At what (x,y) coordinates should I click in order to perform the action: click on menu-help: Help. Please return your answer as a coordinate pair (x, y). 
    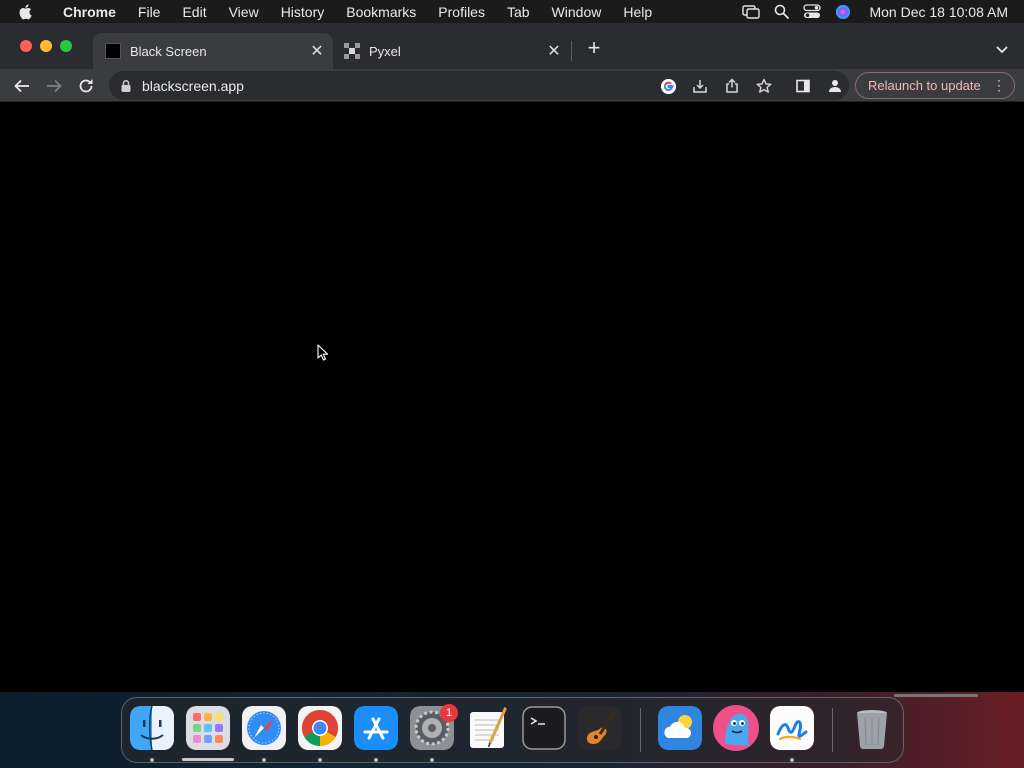
    Looking at the image, I should click on (637, 12).